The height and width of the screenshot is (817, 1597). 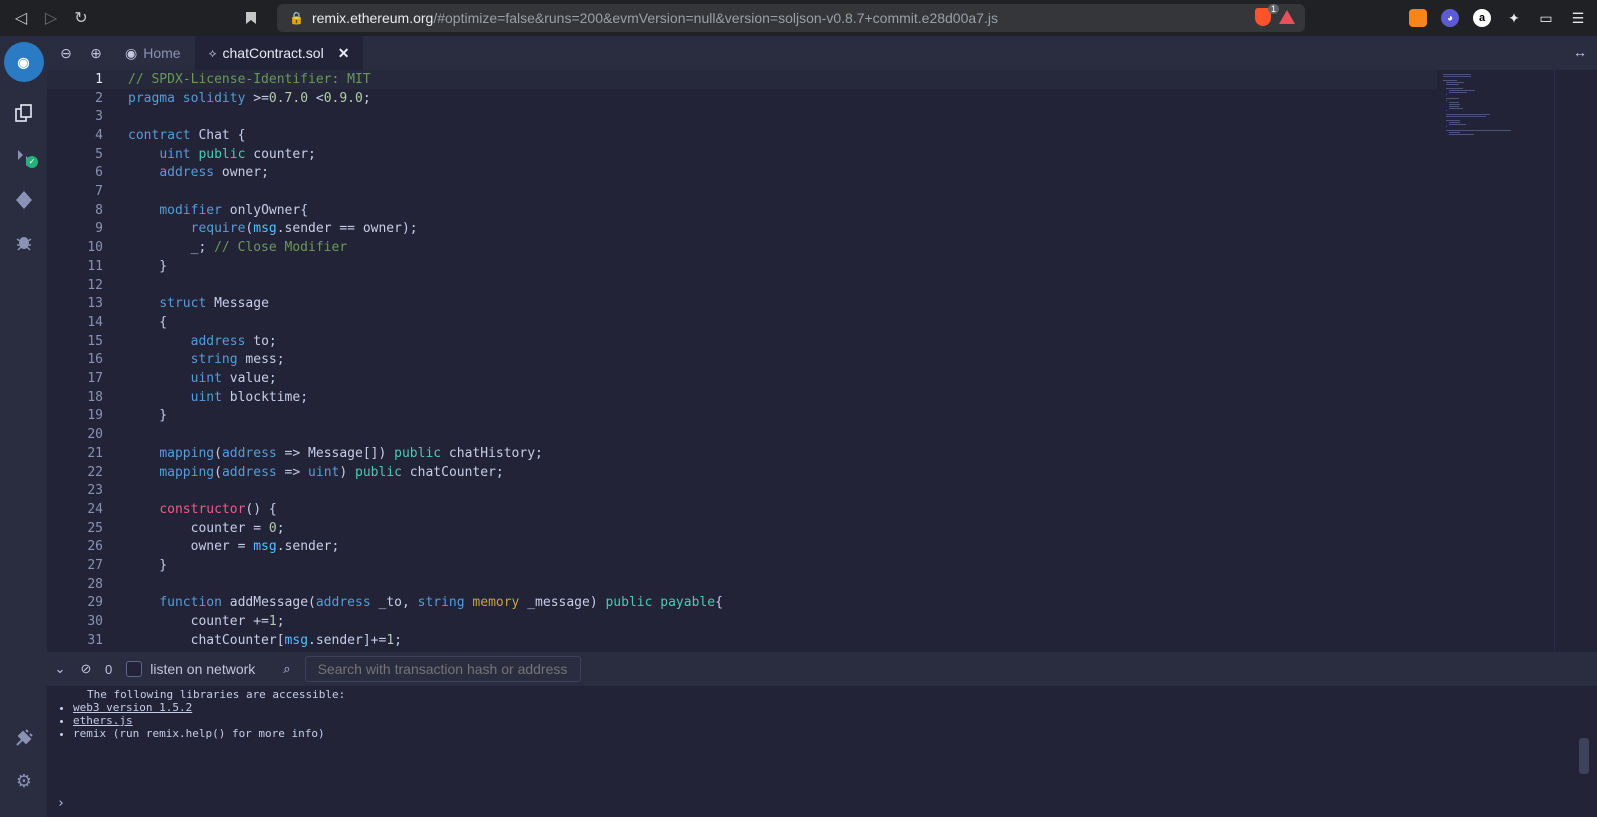 I want to click on line-number: 24, so click(x=95, y=509).